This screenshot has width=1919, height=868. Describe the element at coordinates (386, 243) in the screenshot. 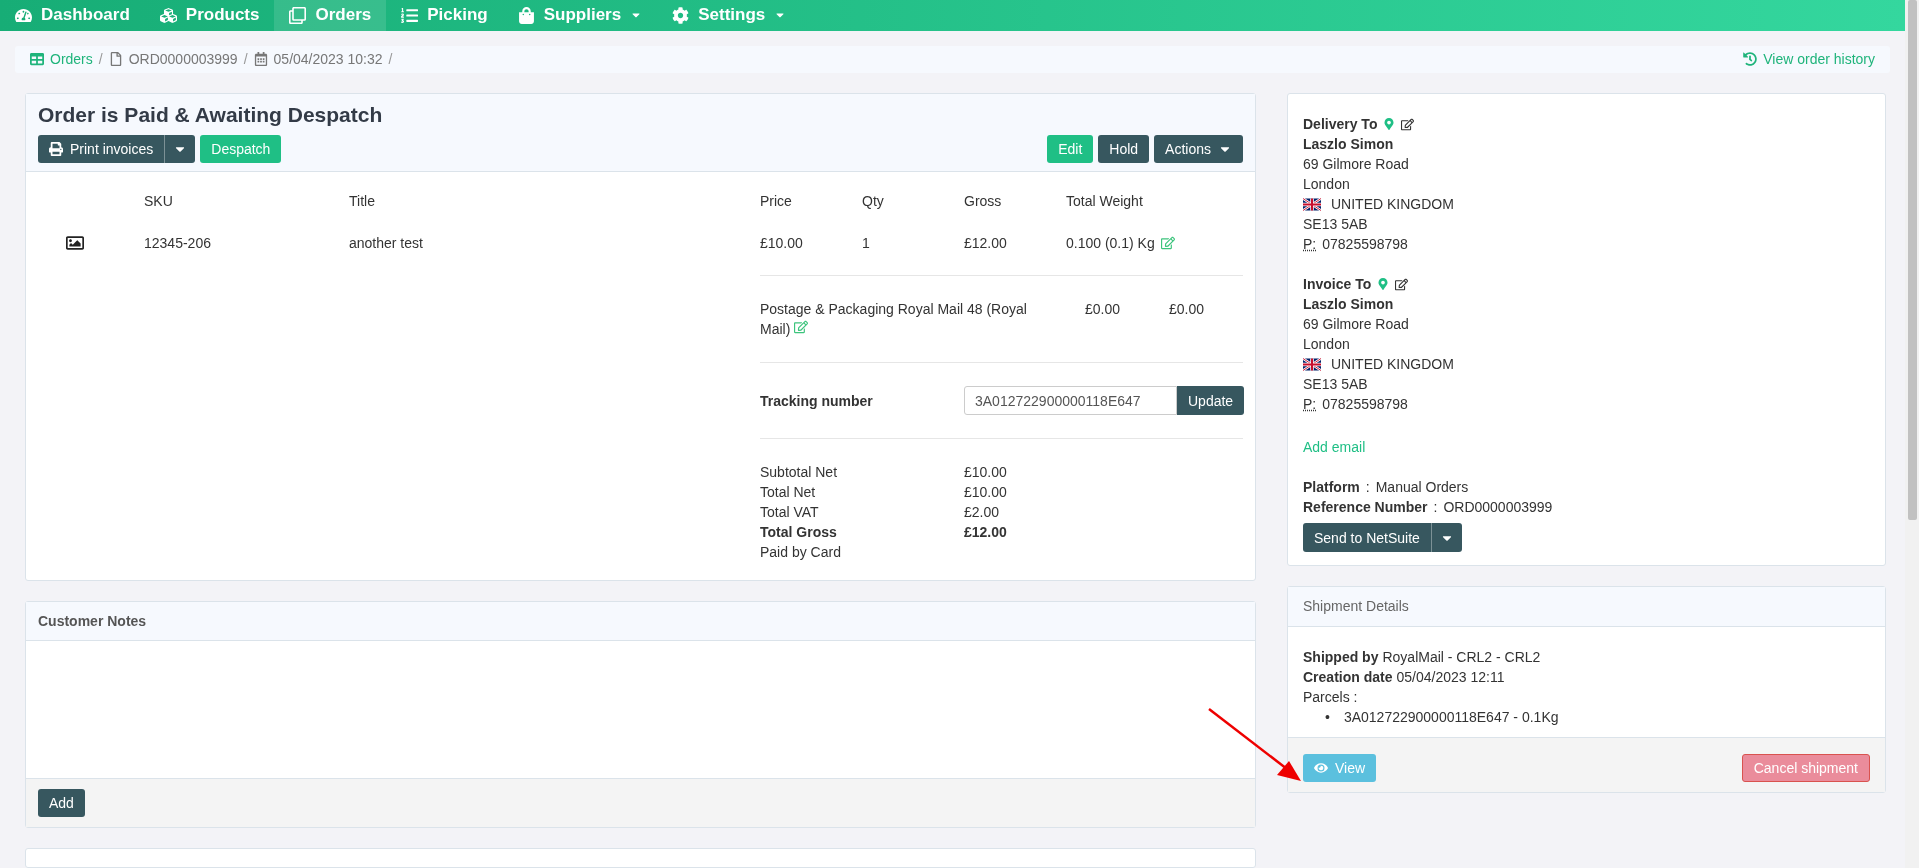

I see `table-cell-text: another test` at that location.